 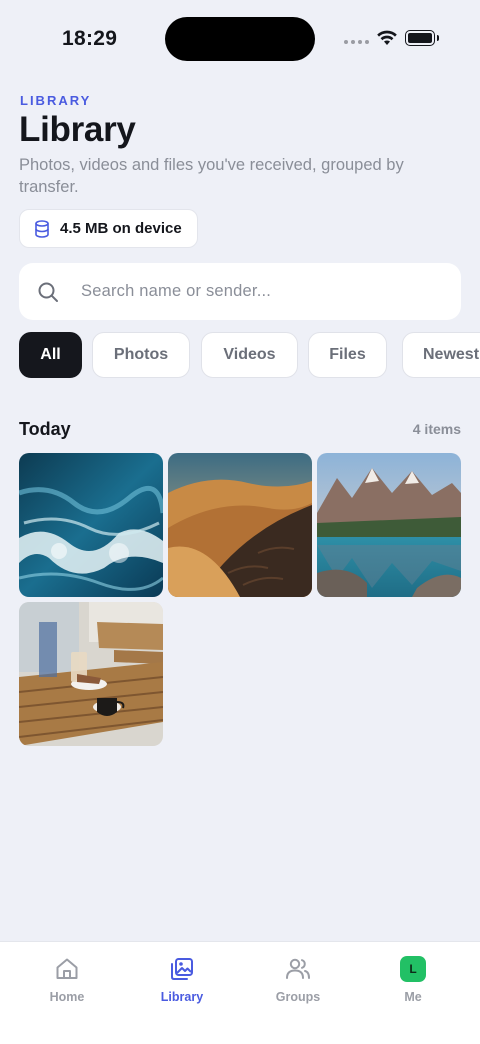 I want to click on status-time: 18:29, so click(x=90, y=38).